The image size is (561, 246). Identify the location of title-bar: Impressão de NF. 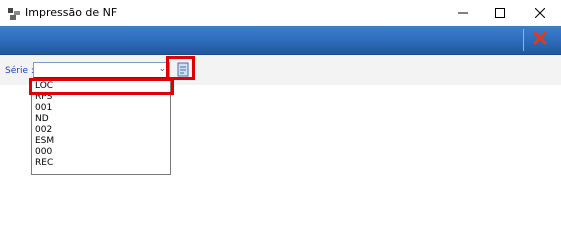
(280, 13).